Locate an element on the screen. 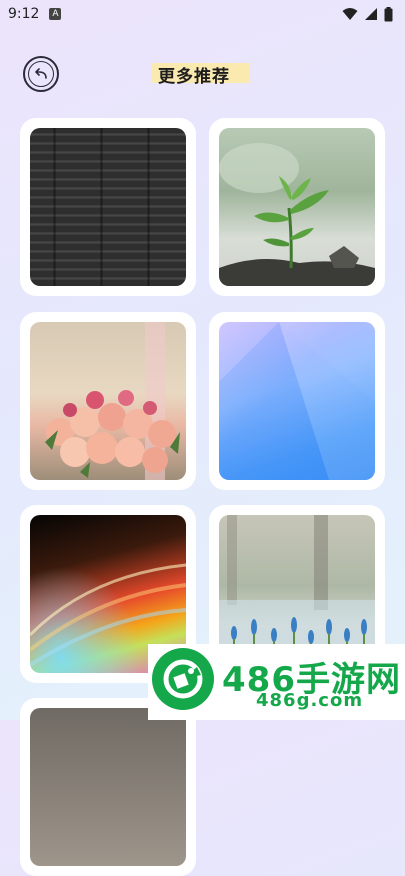 The image size is (405, 876). back-arrow-icon is located at coordinates (41, 73).